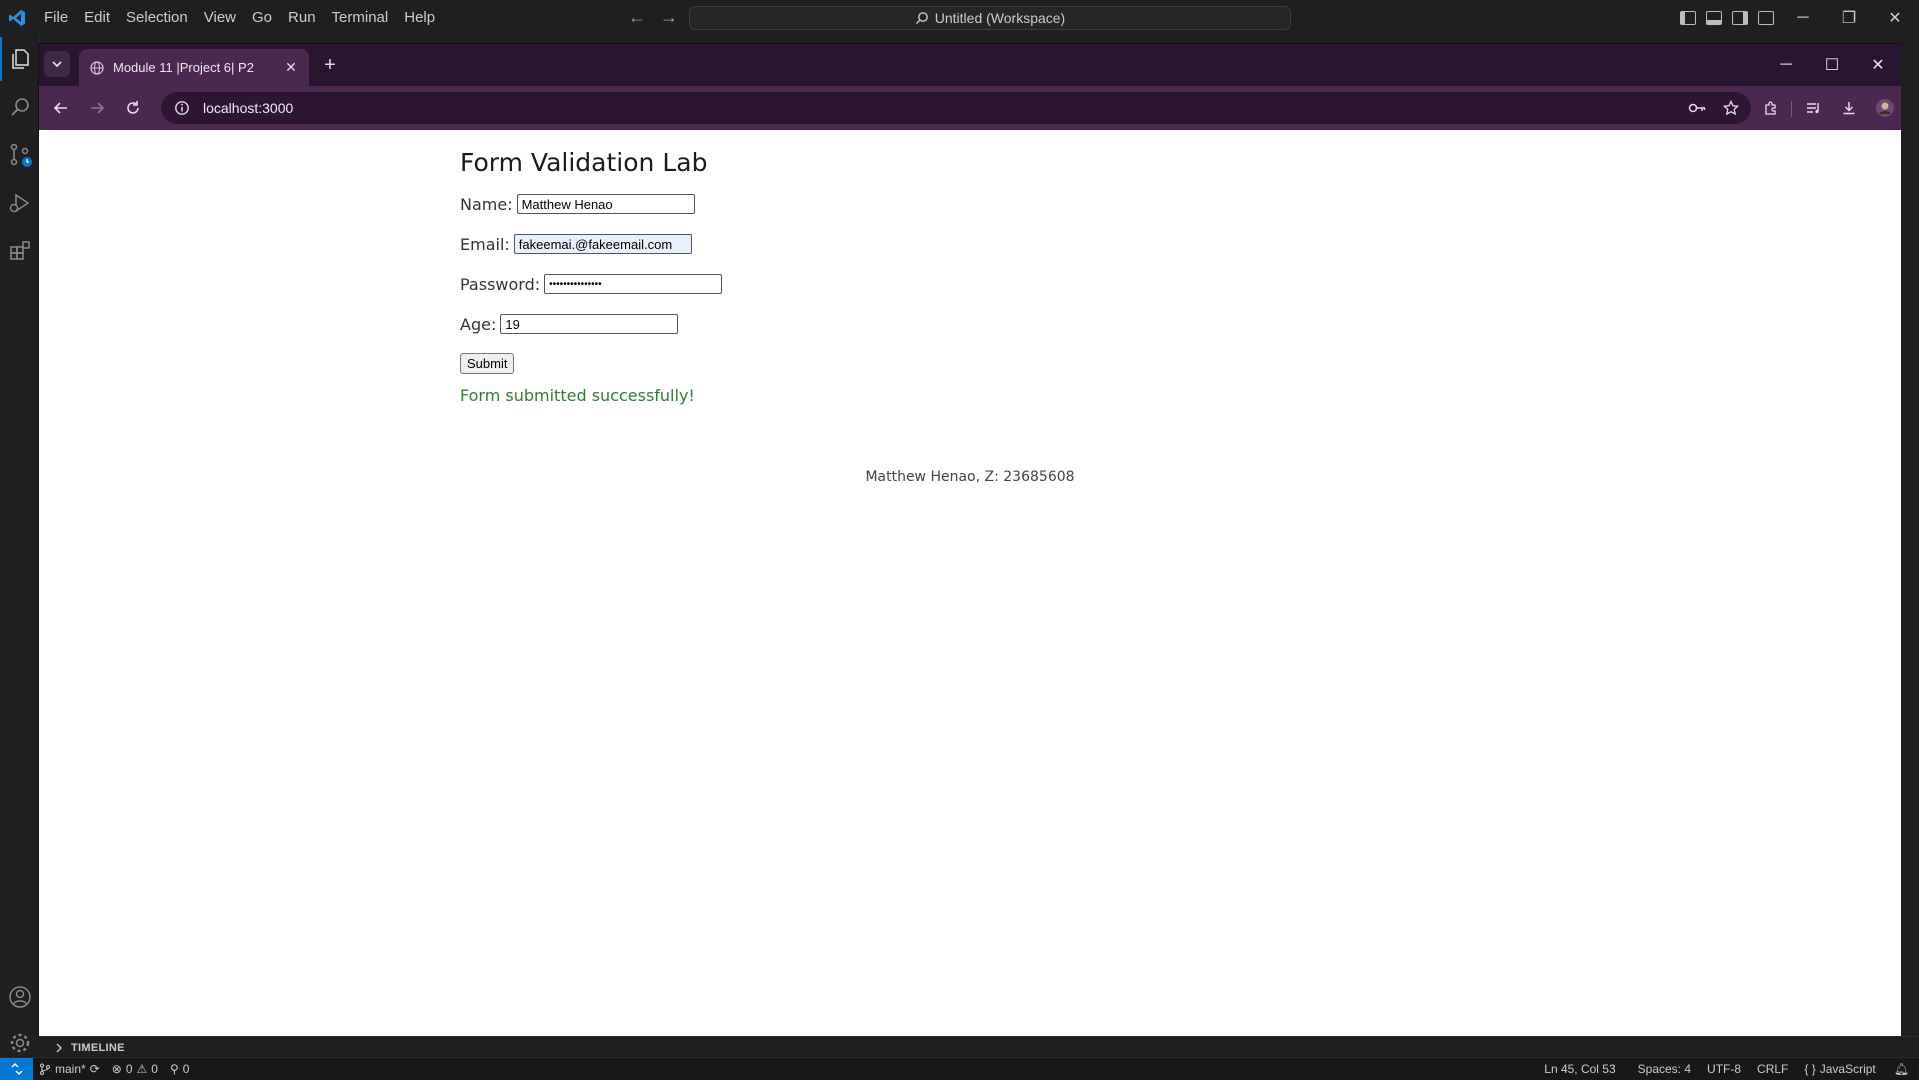  I want to click on browser-toolbar: localhost:3000, so click(970, 108).